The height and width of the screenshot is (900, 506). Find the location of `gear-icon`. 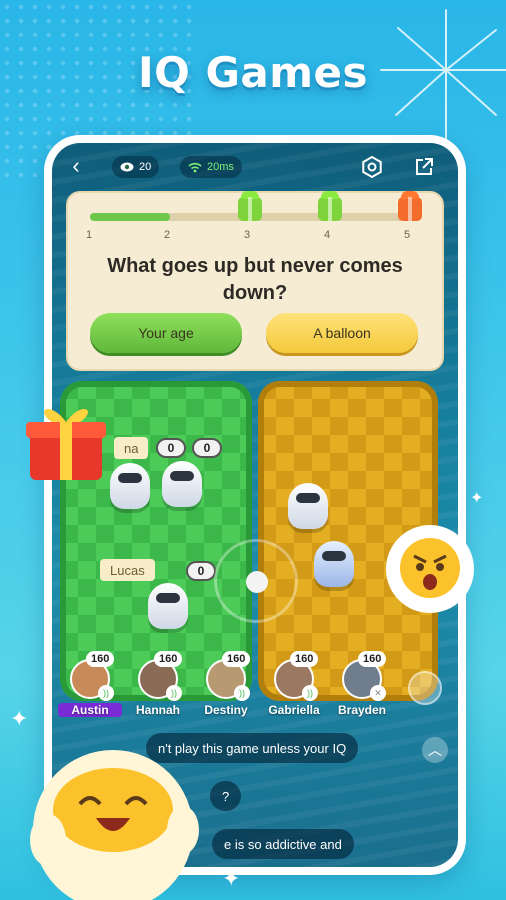

gear-icon is located at coordinates (372, 167).